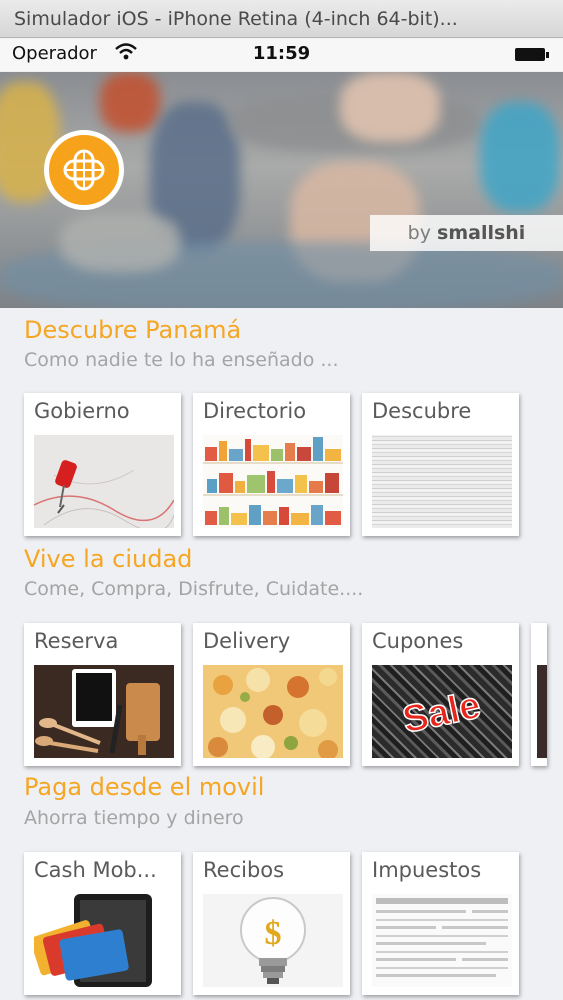  I want to click on sale-thumbnail: Sale, so click(442, 711).